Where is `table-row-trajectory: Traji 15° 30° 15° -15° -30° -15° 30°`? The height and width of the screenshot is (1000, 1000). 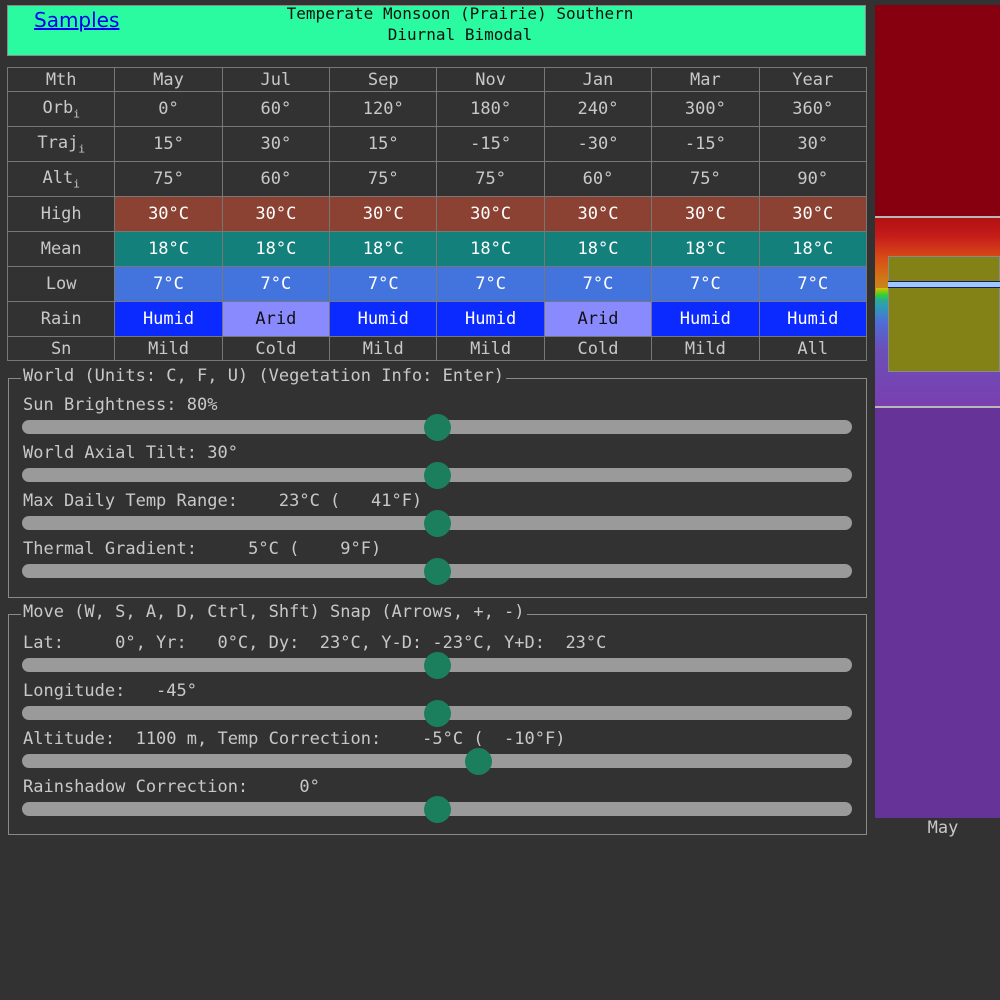
table-row-trajectory: Traji 15° 30° 15° -15° -30° -15° 30° is located at coordinates (437, 144).